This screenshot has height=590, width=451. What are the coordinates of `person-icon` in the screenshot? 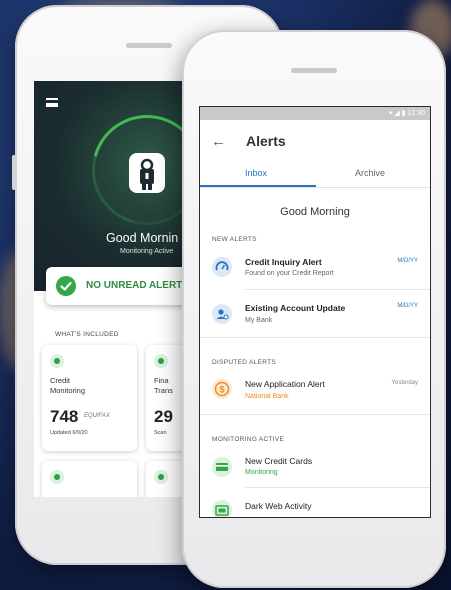 It's located at (57, 477).